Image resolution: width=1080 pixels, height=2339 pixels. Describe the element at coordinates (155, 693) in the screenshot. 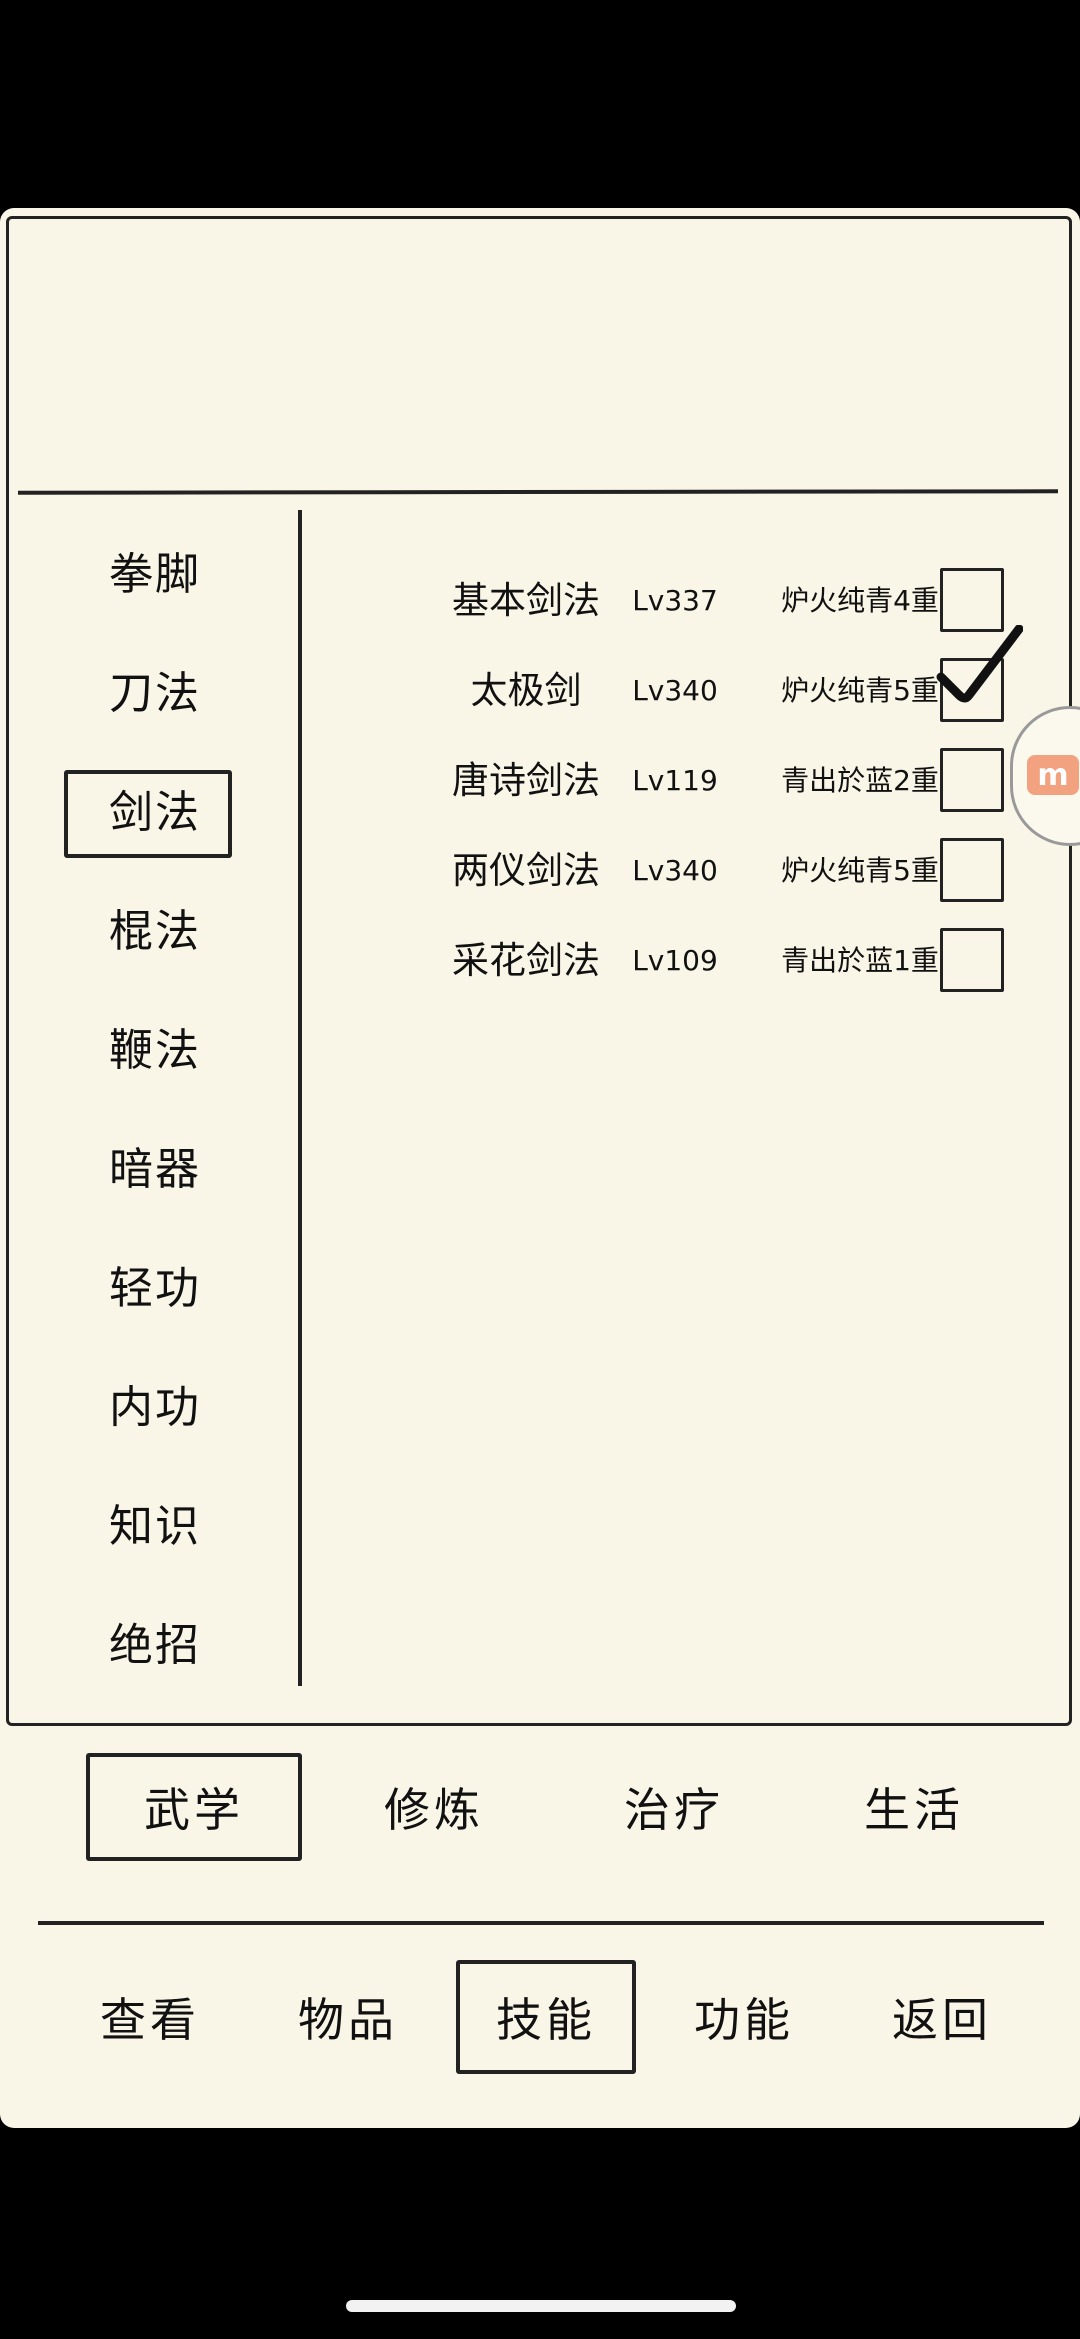

I see `category-label: 刀法` at that location.